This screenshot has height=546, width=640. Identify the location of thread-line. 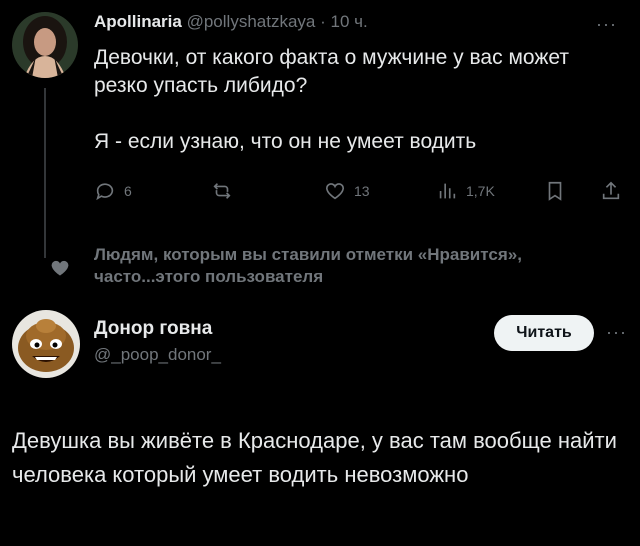
(45, 173).